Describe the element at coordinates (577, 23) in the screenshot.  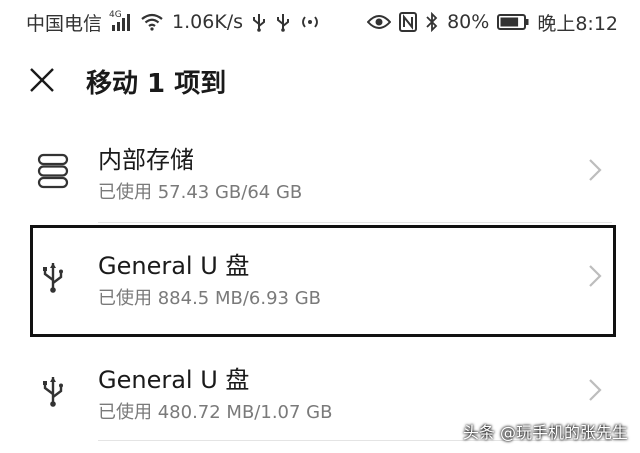
I see `time-label: 晚上8:12` at that location.